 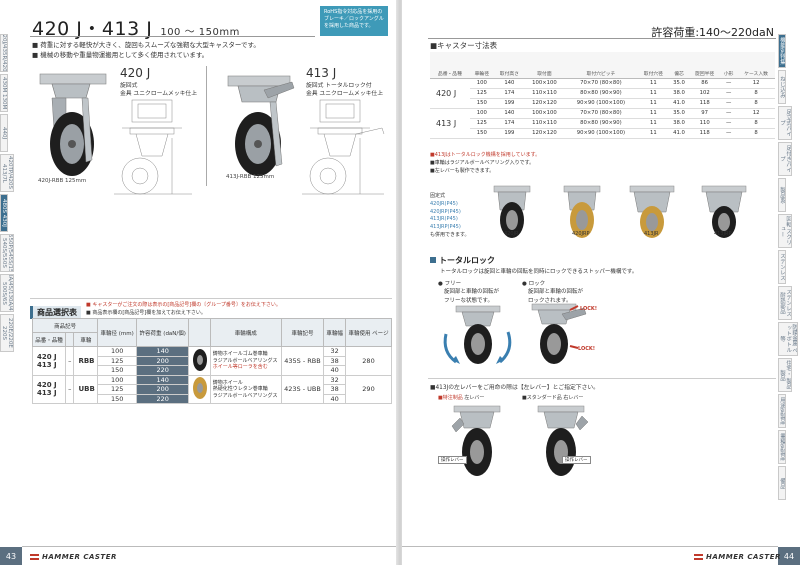 I want to click on dimension-cell: 41.0, so click(x=679, y=133).